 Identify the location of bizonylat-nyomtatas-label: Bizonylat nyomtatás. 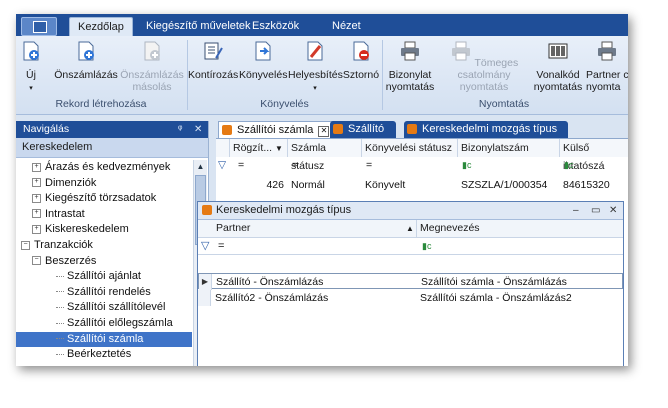
(410, 81).